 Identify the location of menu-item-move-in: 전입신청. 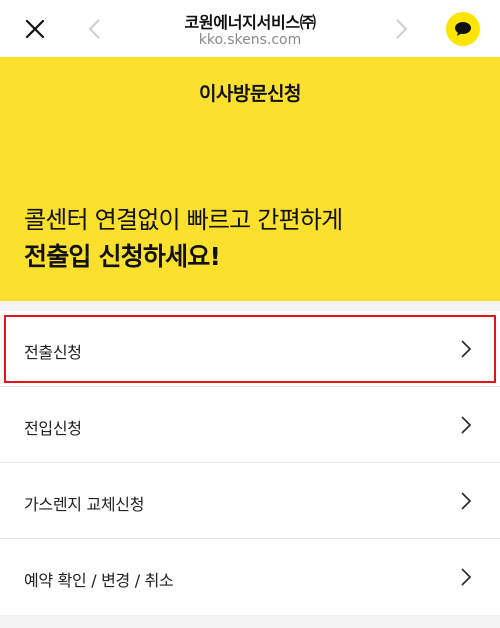
(250, 425).